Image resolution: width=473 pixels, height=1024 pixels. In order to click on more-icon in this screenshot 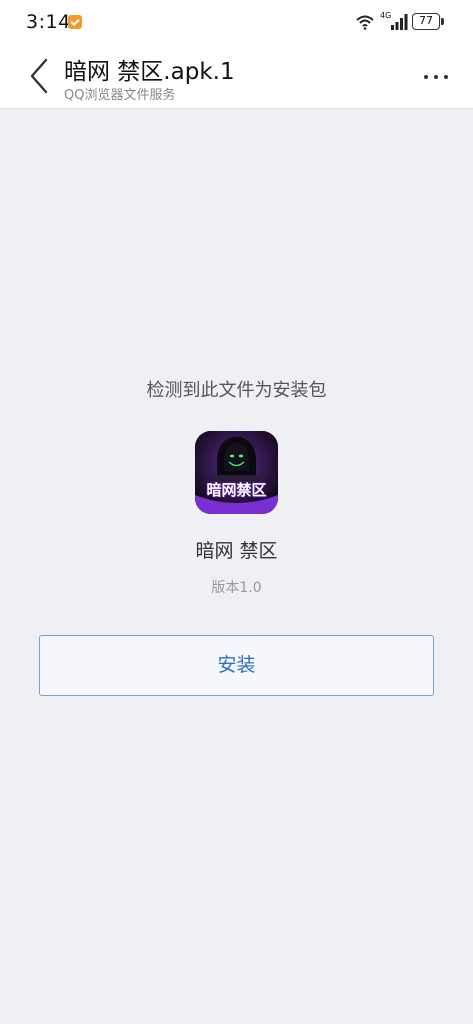, I will do `click(426, 77)`.